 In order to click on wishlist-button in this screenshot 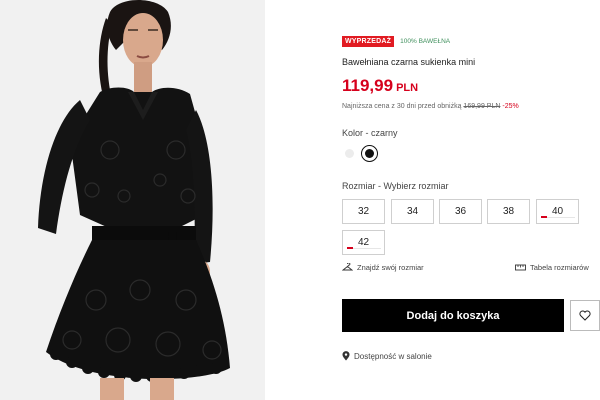, I will do `click(585, 315)`.